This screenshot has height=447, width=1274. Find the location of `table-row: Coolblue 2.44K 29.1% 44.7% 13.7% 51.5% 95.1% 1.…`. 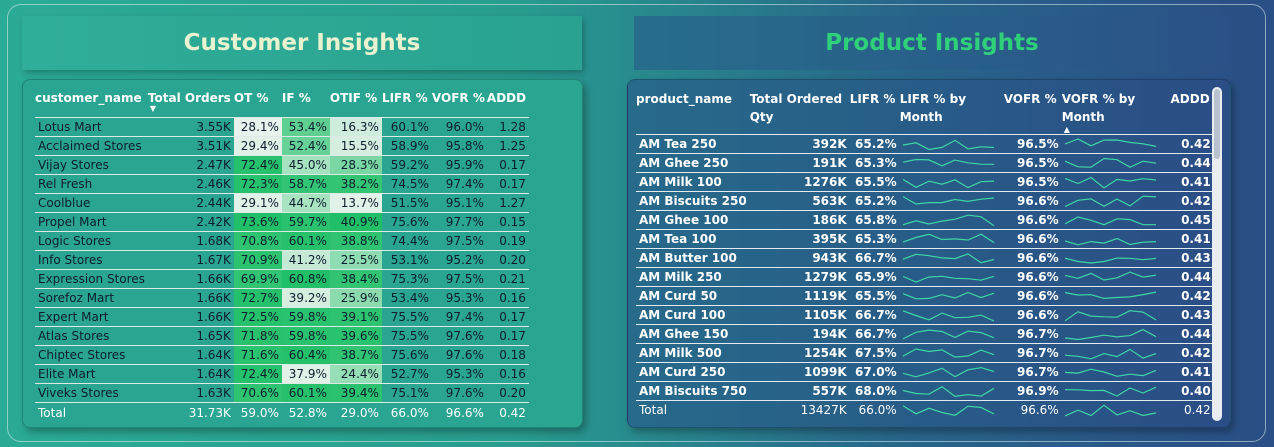

table-row: Coolblue 2.44K 29.1% 44.7% 13.7% 51.5% 95.1% 1.… is located at coordinates (282, 203).